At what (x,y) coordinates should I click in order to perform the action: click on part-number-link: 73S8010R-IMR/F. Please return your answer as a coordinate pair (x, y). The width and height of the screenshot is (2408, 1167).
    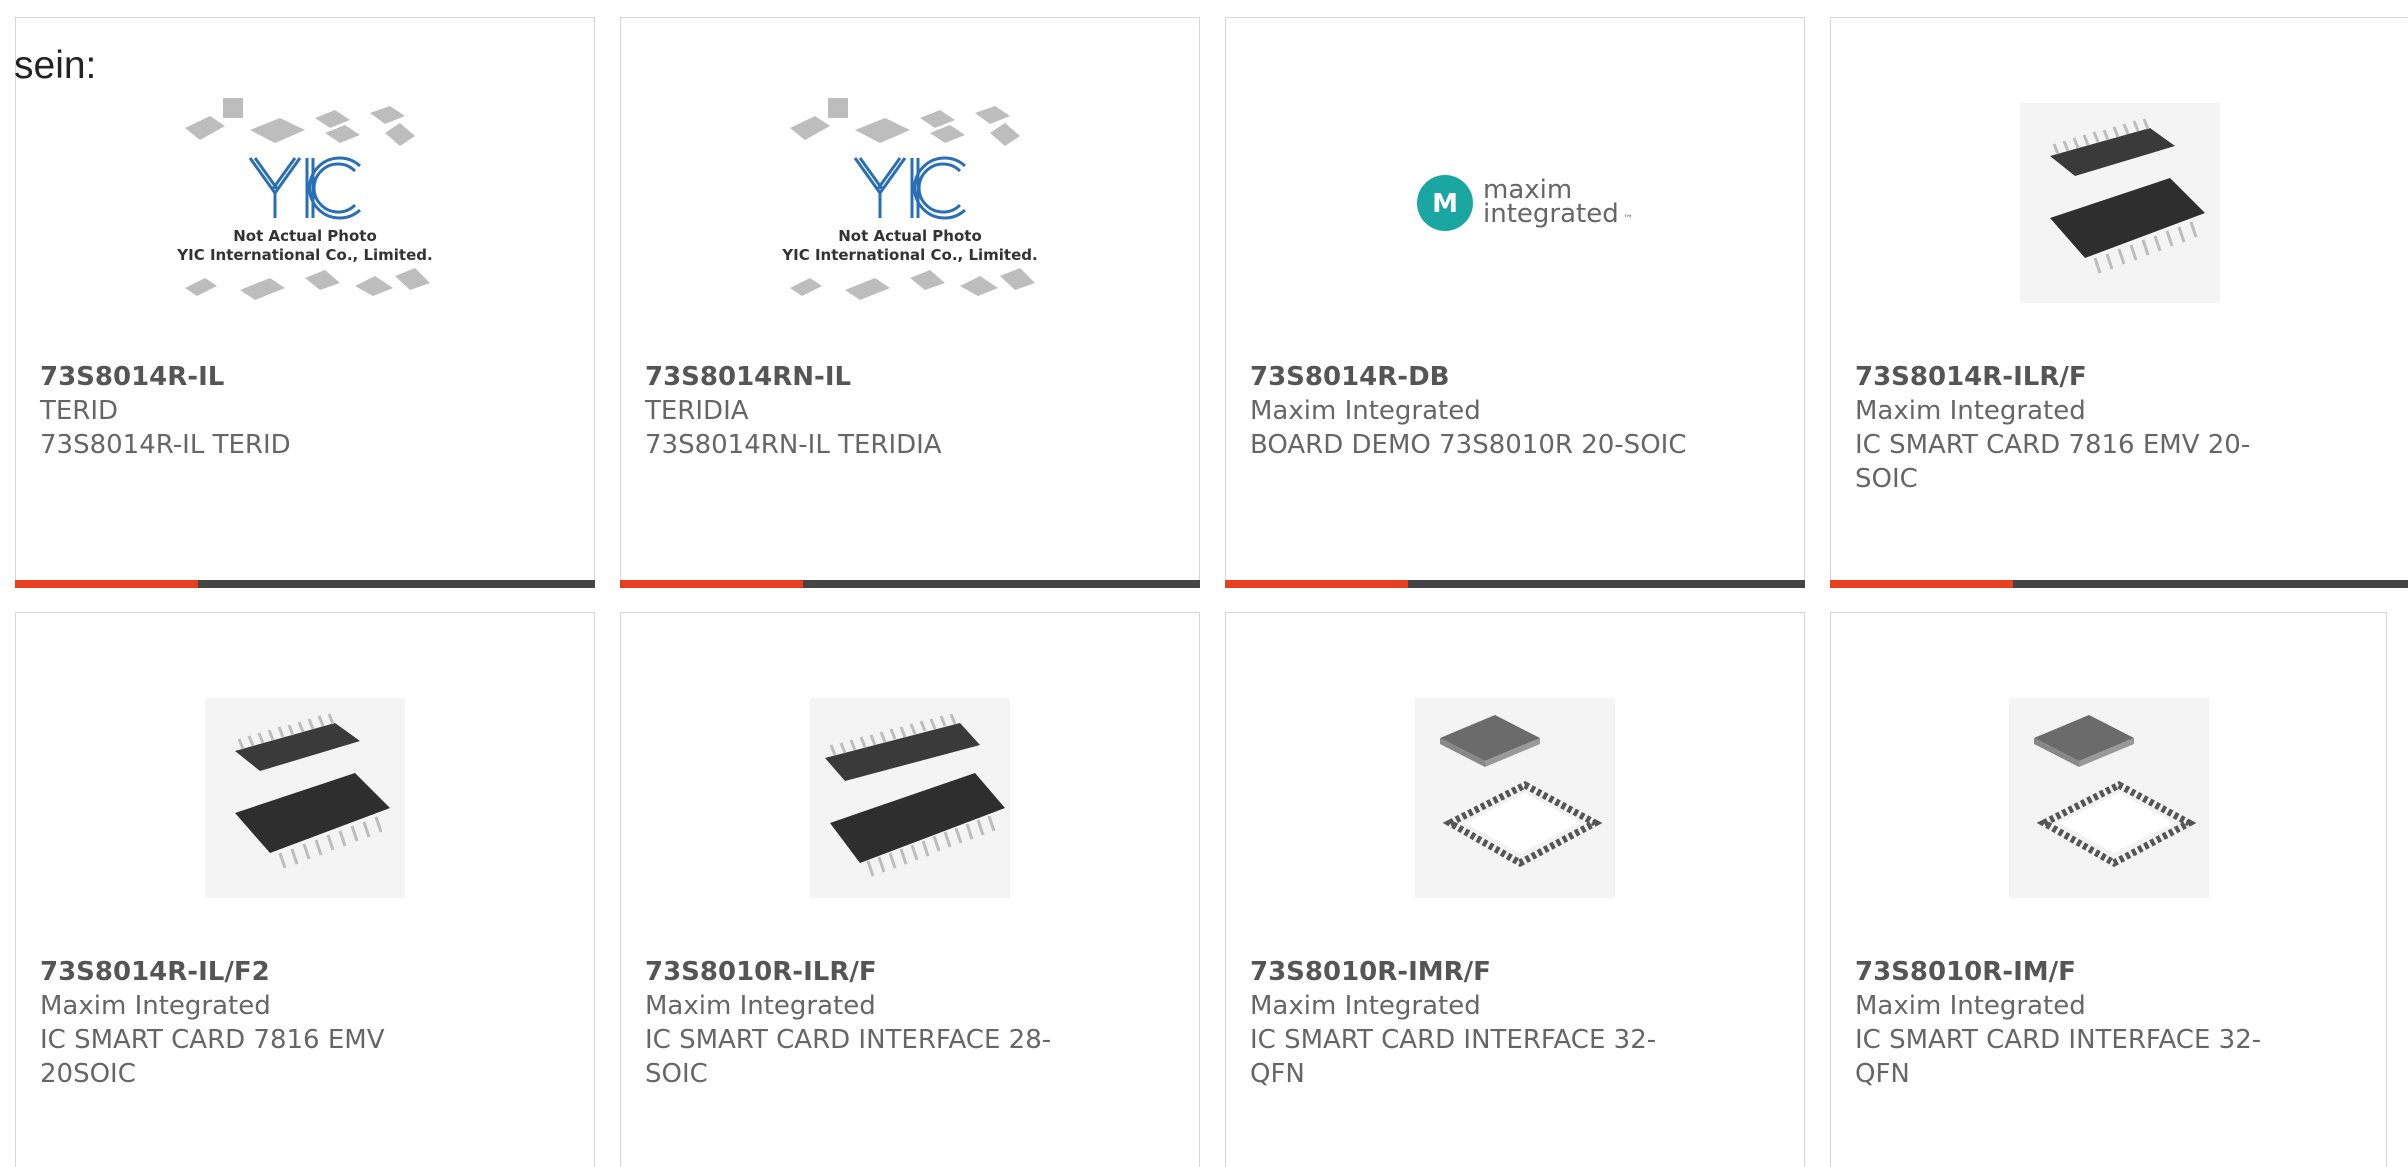
    Looking at the image, I should click on (1485, 972).